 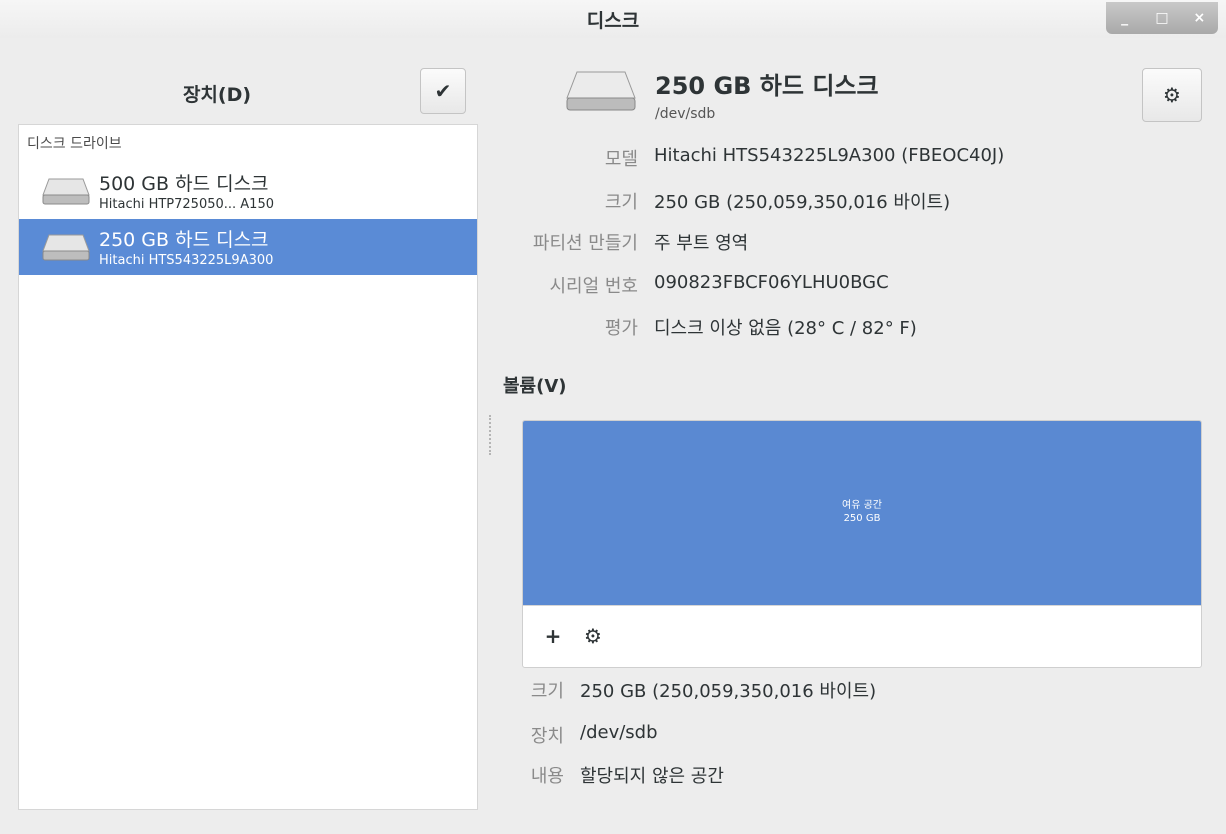 I want to click on gear-icon: ⚙, so click(x=1172, y=95).